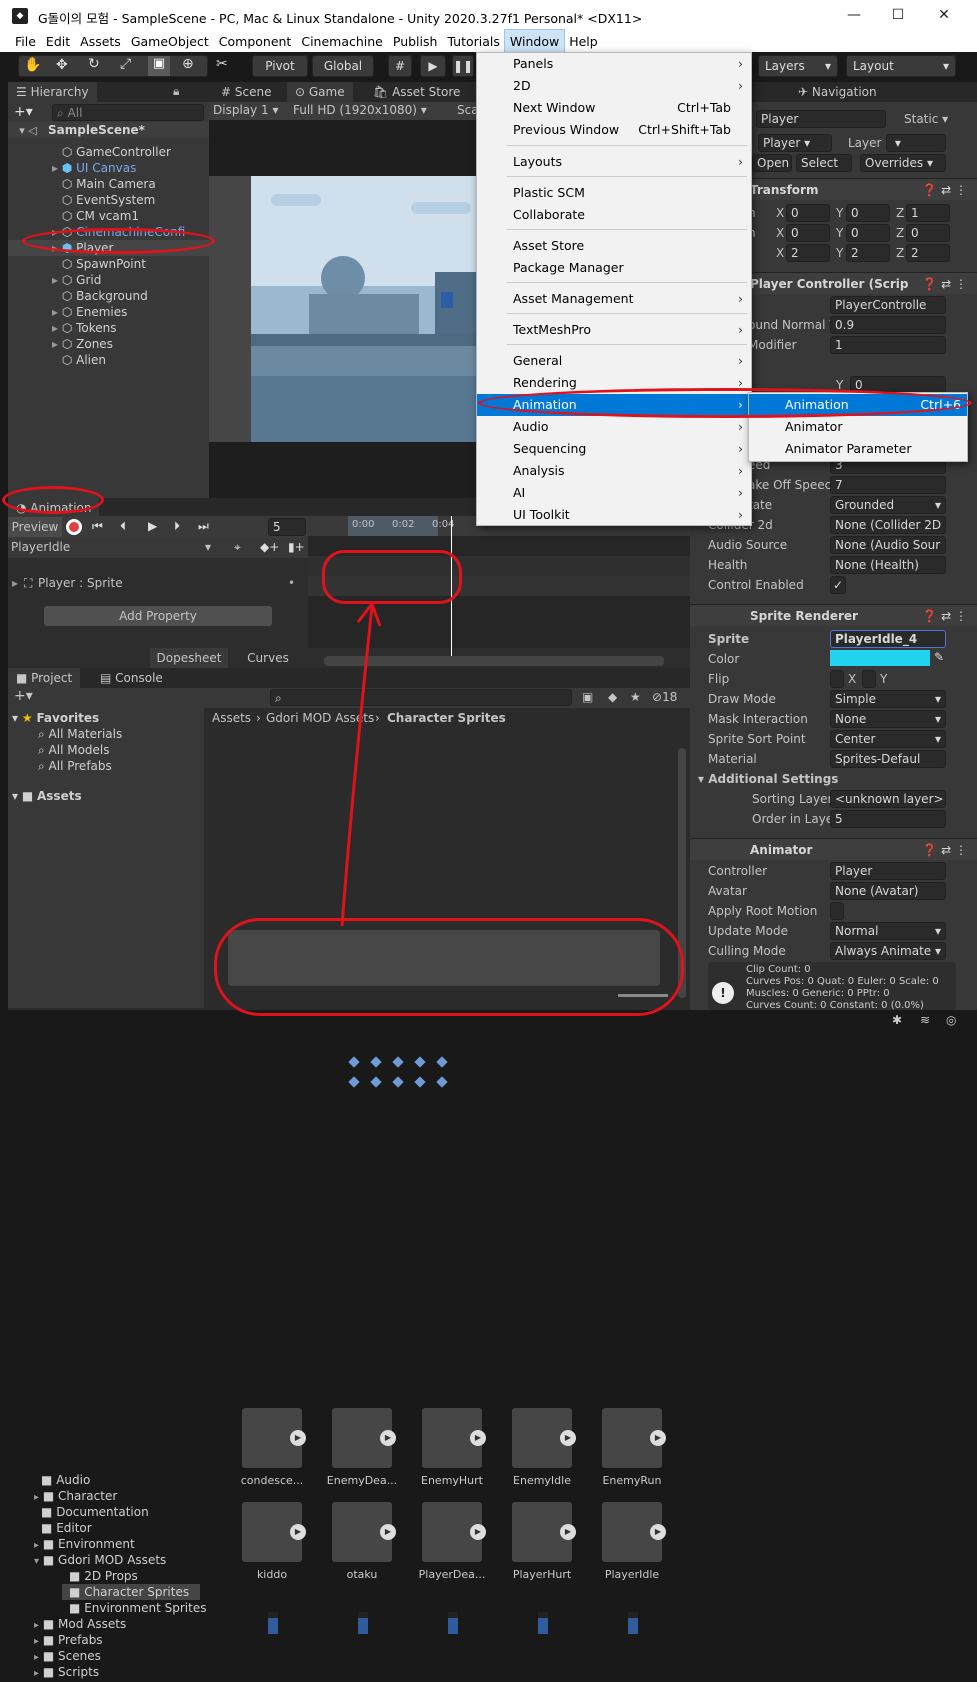  What do you see at coordinates (25, 41) in the screenshot?
I see `menu-file: File` at bounding box center [25, 41].